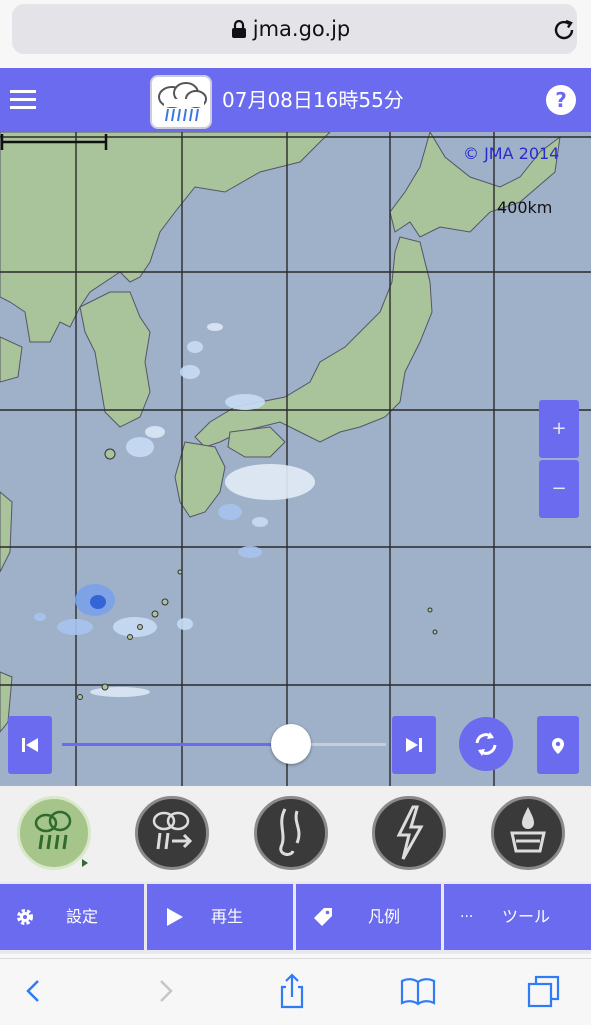 This screenshot has width=591, height=1025. I want to click on browser-top-bar: jma.go.jp, so click(295, 34).